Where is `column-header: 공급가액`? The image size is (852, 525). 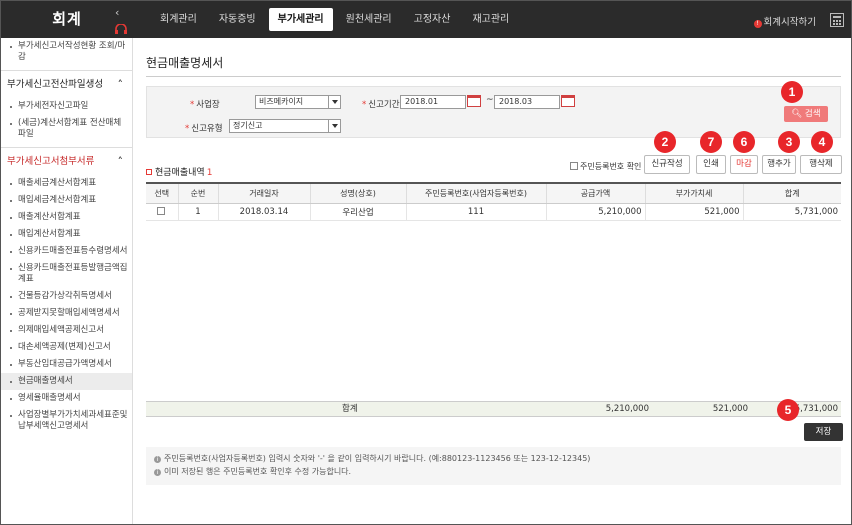
column-header: 공급가액 is located at coordinates (596, 193).